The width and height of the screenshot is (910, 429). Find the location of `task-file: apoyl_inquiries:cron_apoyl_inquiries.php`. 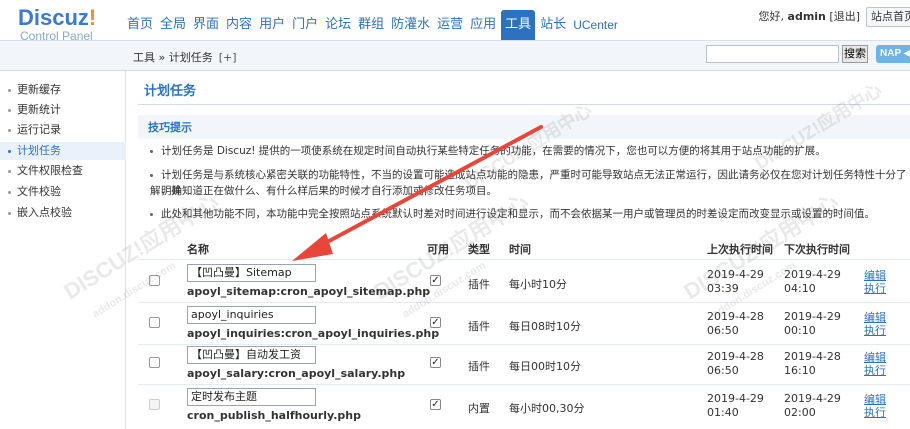

task-file: apoyl_inquiries:cron_apoyl_inquiries.php is located at coordinates (313, 333).